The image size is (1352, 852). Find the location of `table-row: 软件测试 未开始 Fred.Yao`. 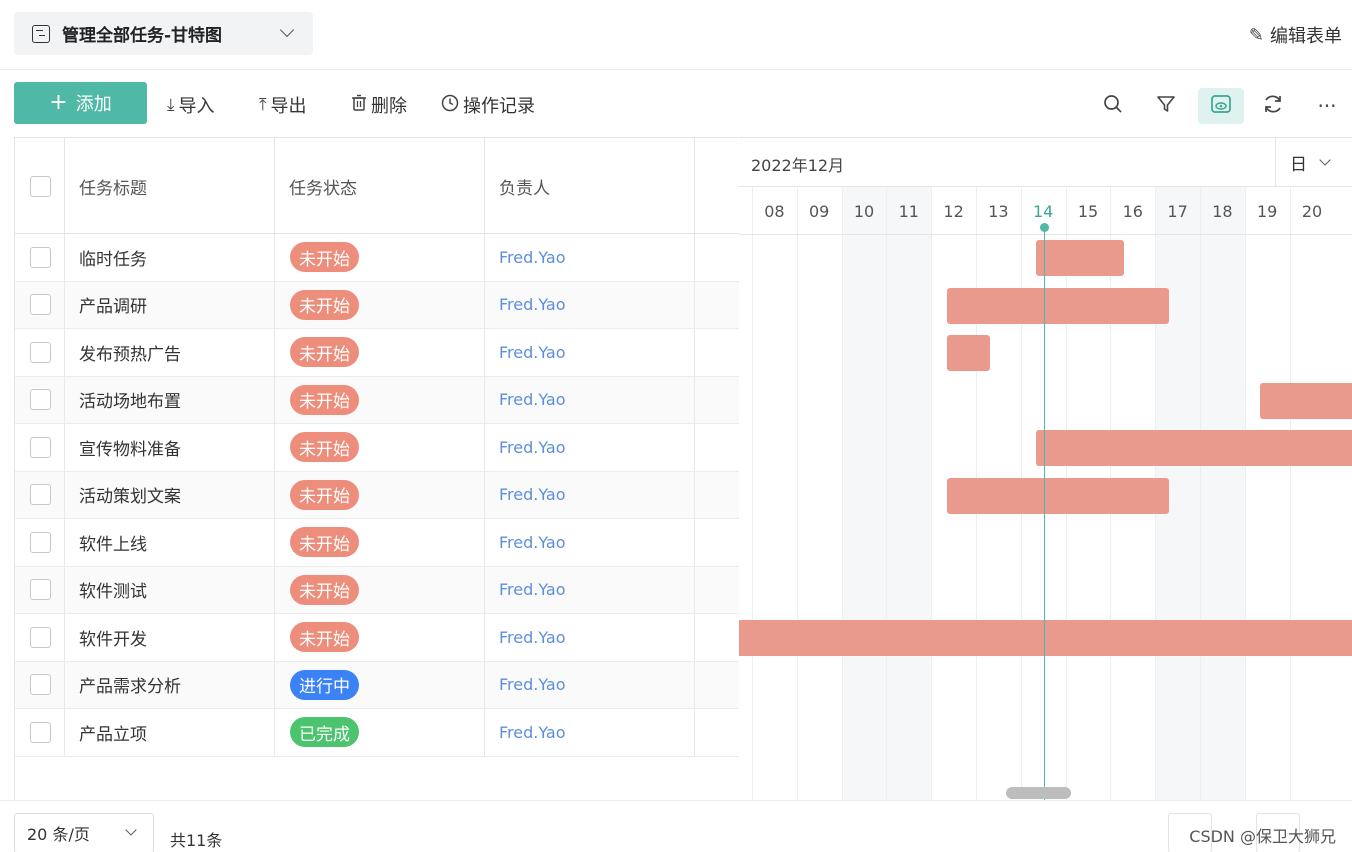

table-row: 软件测试 未开始 Fred.Yao is located at coordinates (377, 590).